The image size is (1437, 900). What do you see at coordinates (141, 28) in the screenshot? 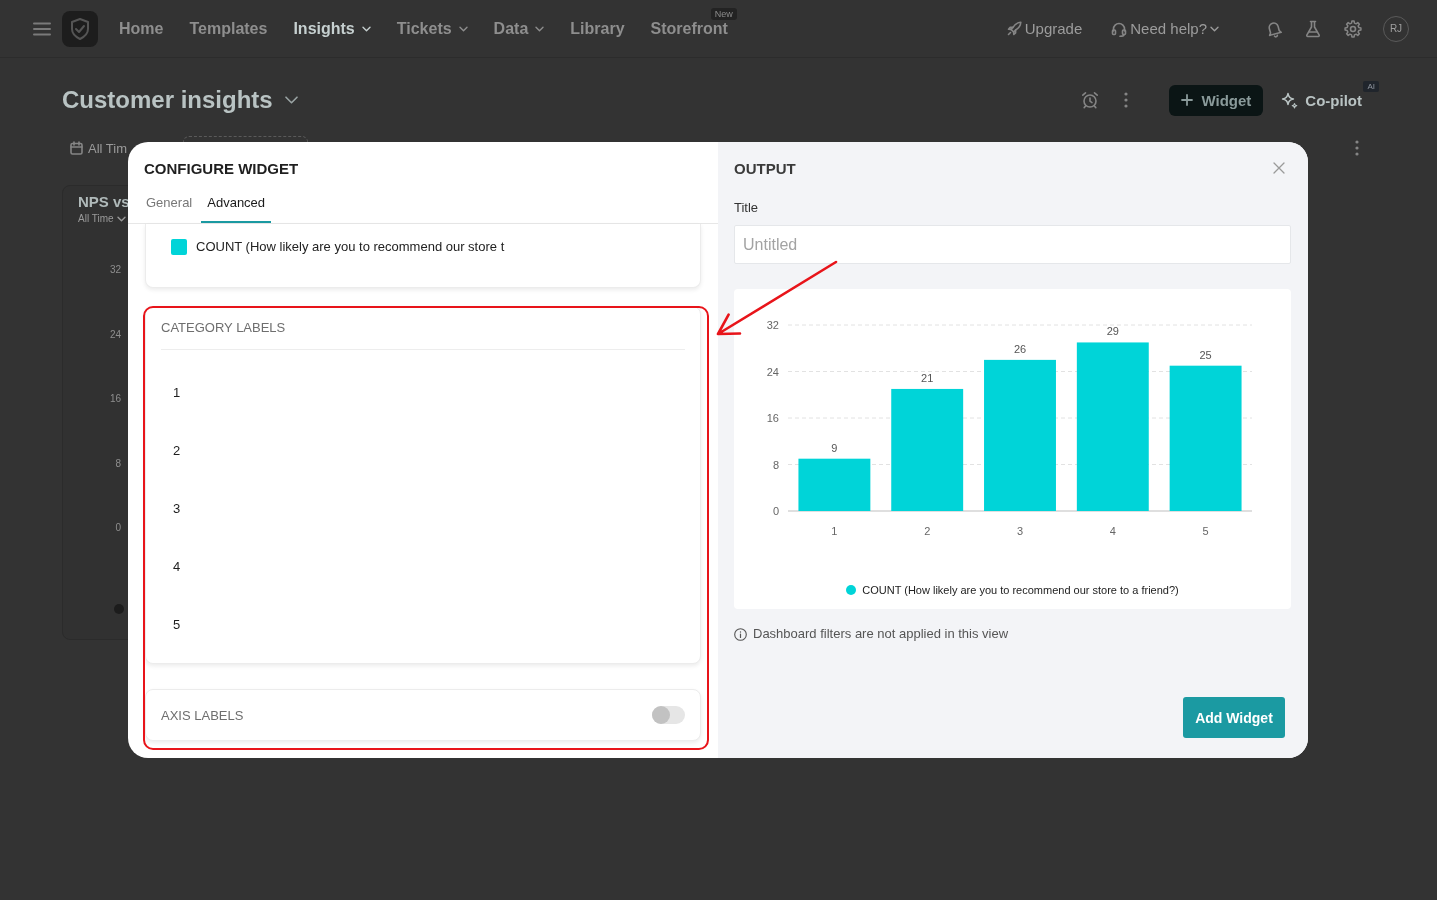
I see `nav-link: Home` at bounding box center [141, 28].